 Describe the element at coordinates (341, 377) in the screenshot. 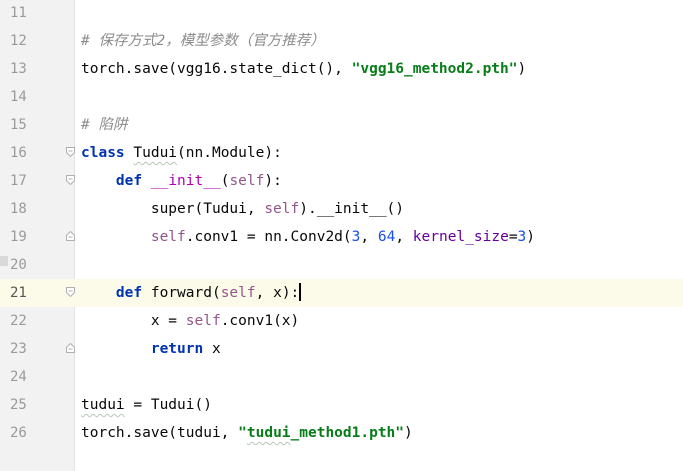

I see `code-line: 24` at that location.